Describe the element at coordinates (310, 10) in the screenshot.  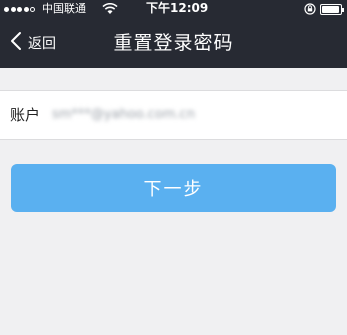
I see `orientation-lock-icon` at that location.